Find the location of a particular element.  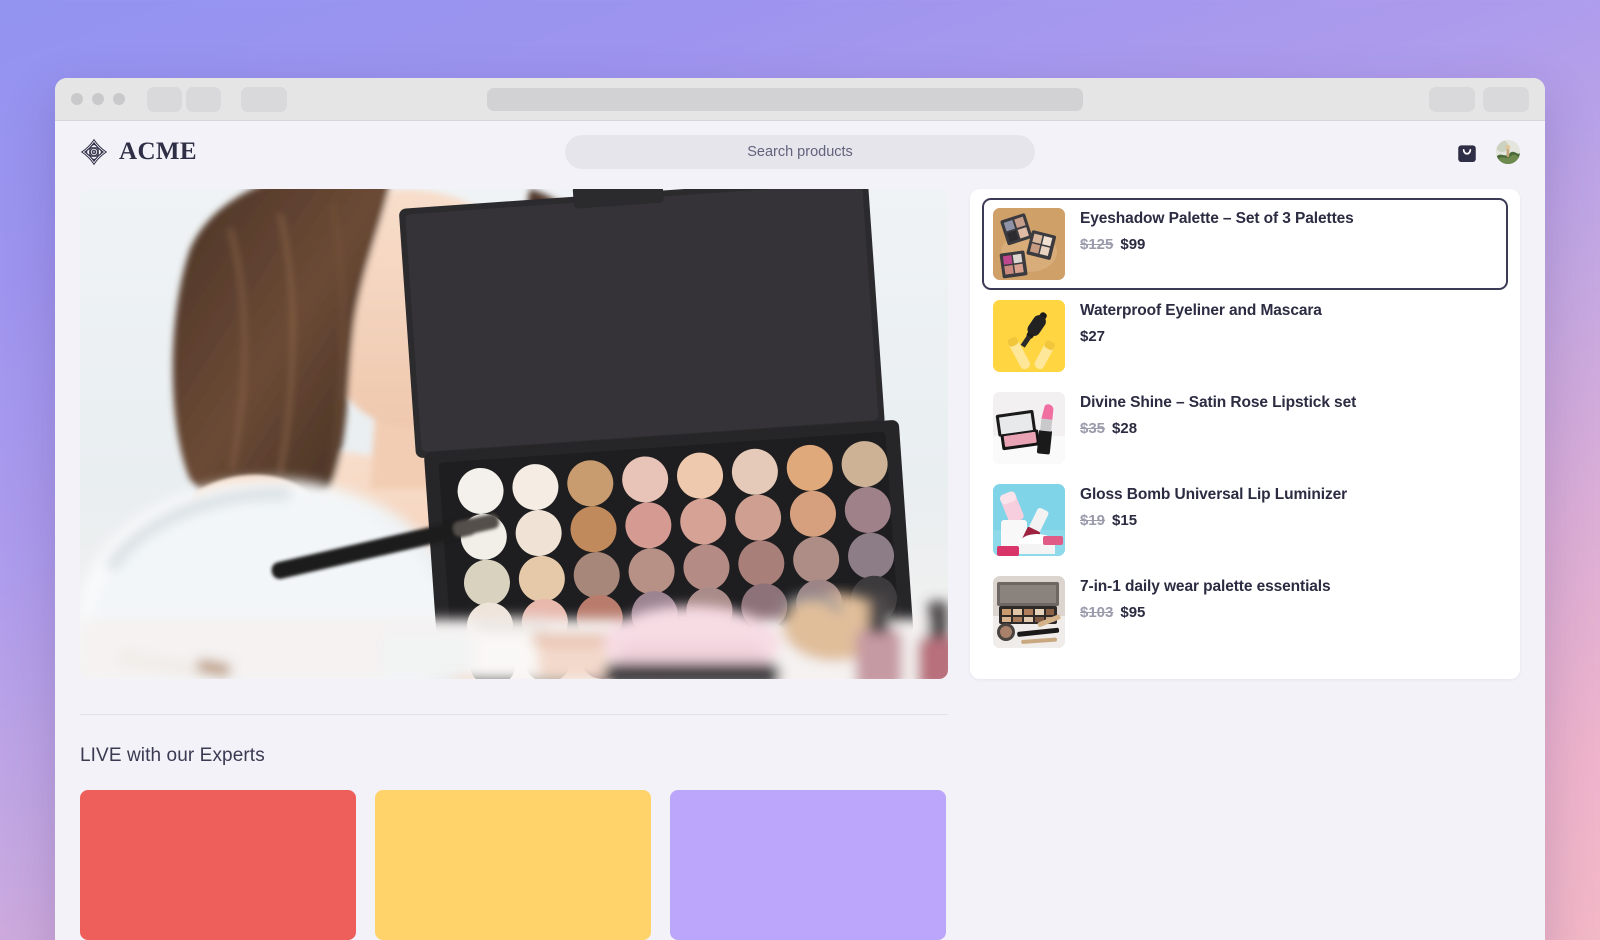

product-current-price: $15 is located at coordinates (1125, 520).